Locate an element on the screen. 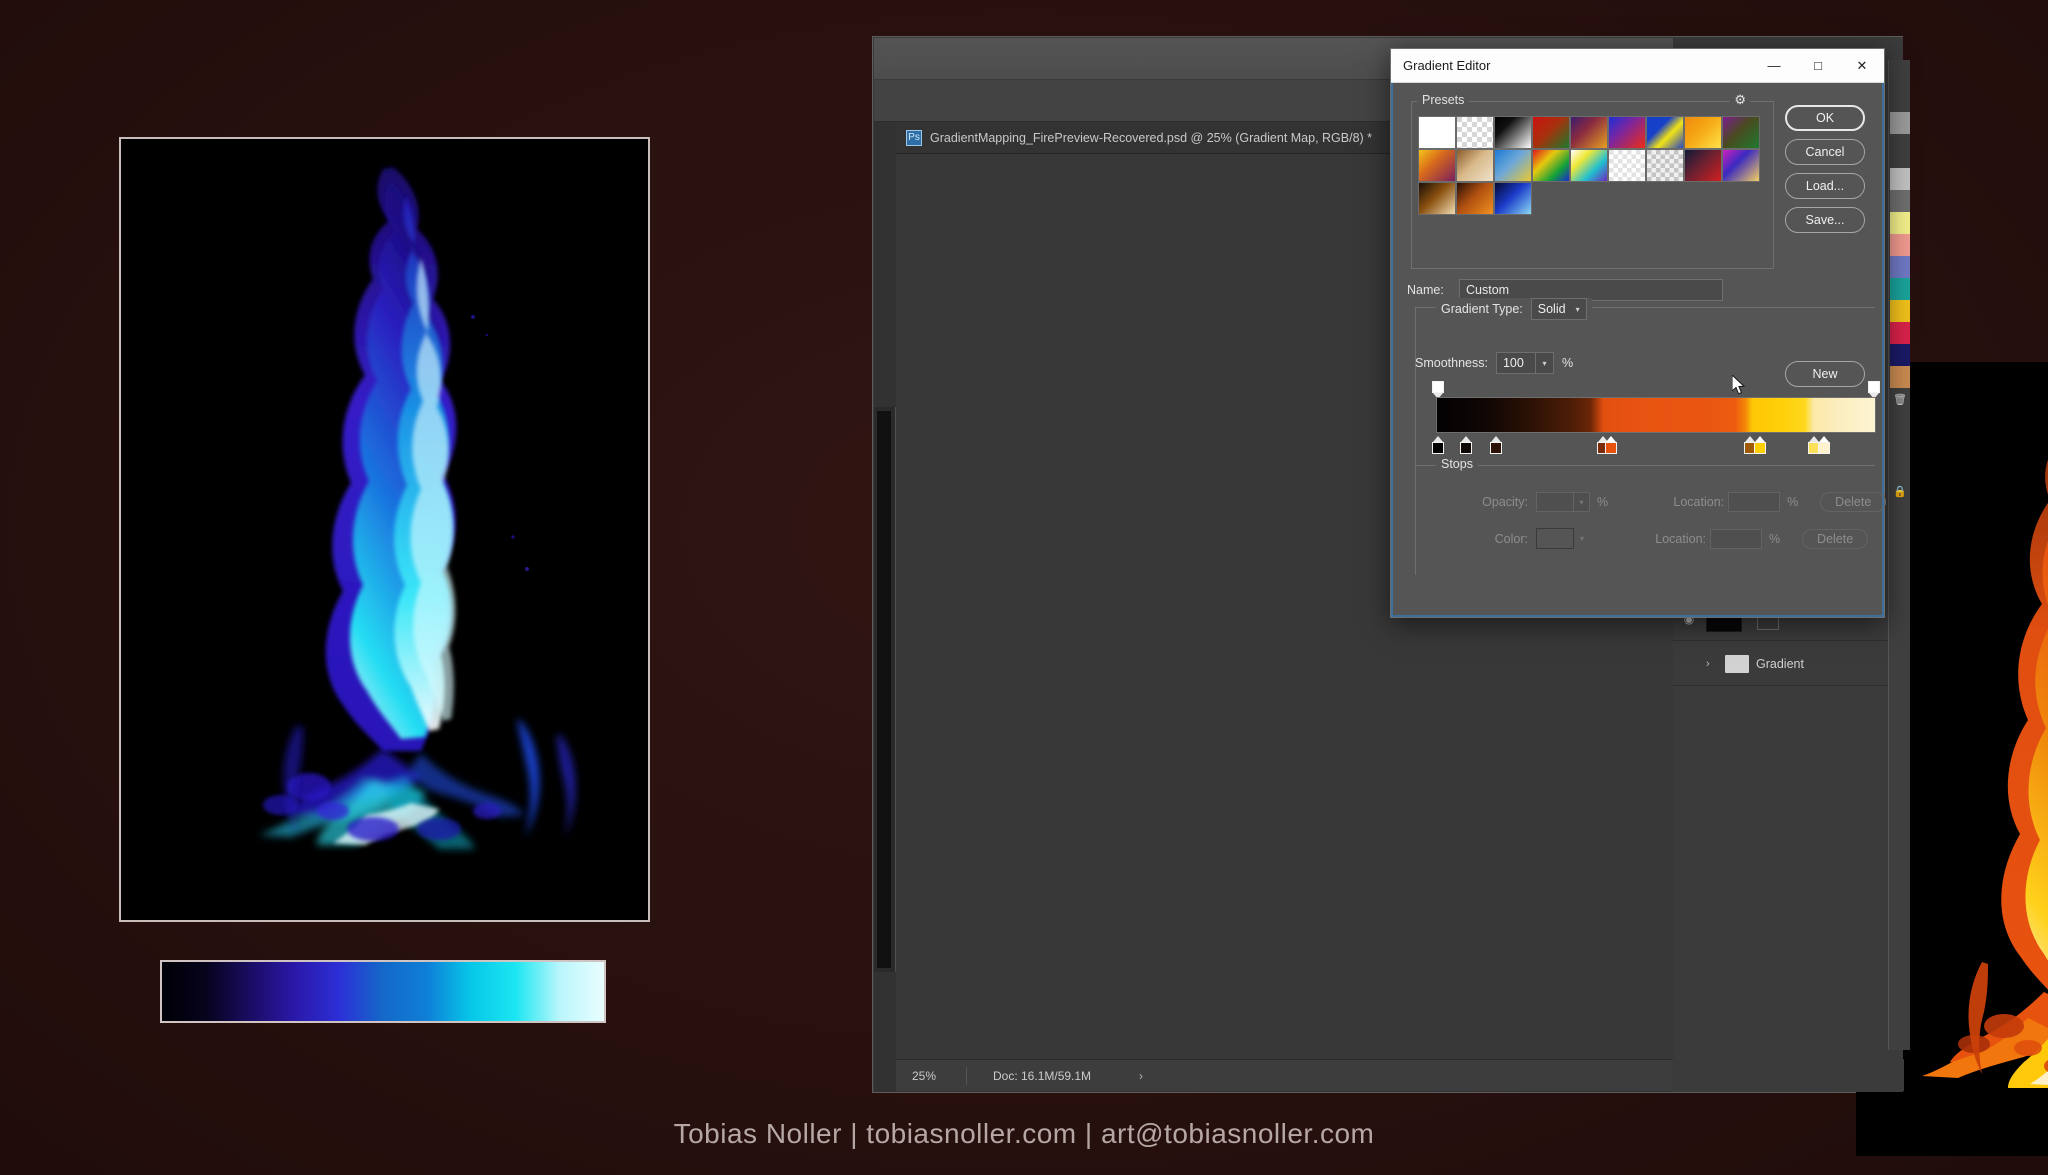  status-expand-arrow-icon: › is located at coordinates (1117, 1076).